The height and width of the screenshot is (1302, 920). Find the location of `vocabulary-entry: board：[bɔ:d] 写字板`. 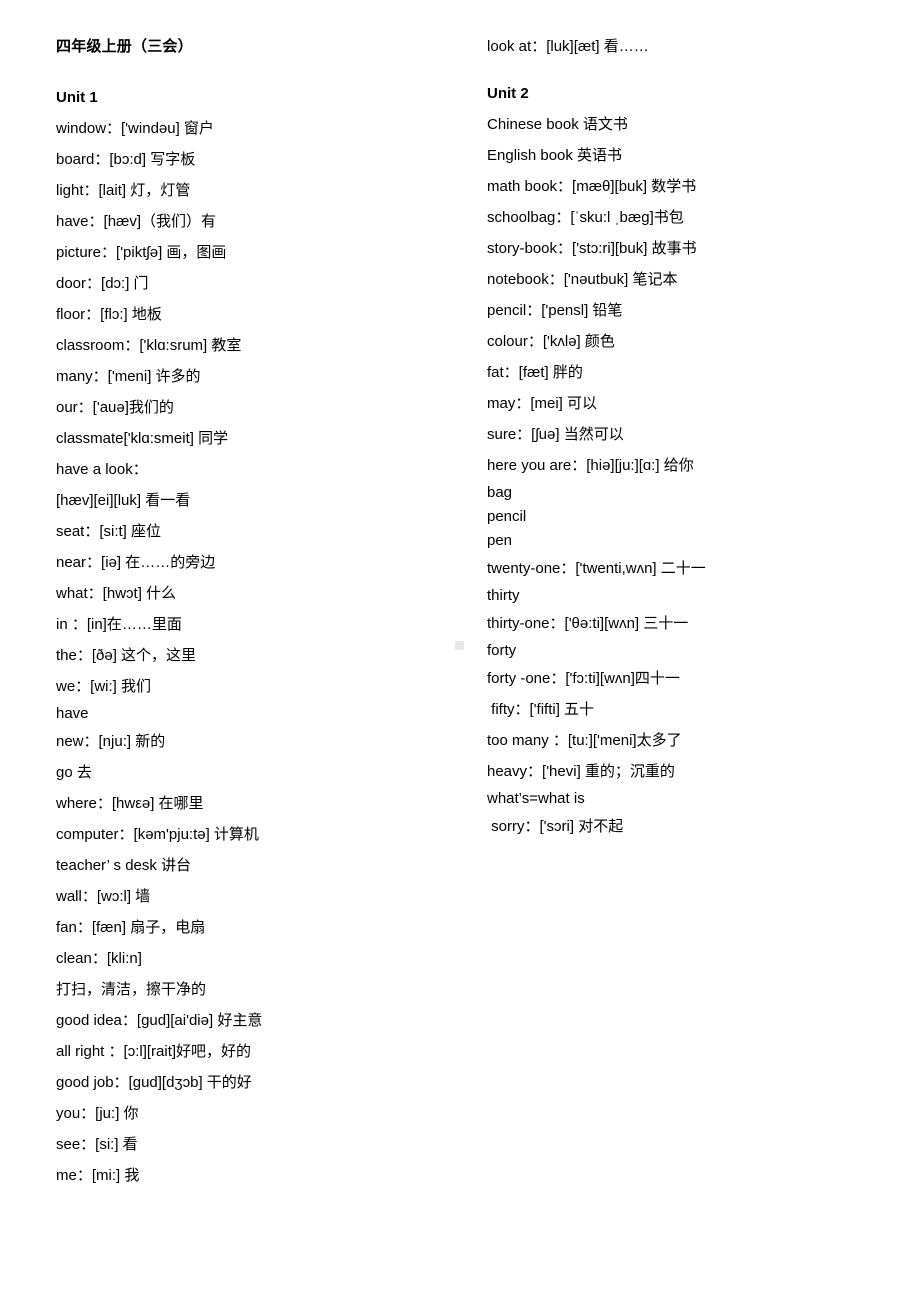

vocabulary-entry: board：[bɔ:d] 写字板 is located at coordinates (126, 159).